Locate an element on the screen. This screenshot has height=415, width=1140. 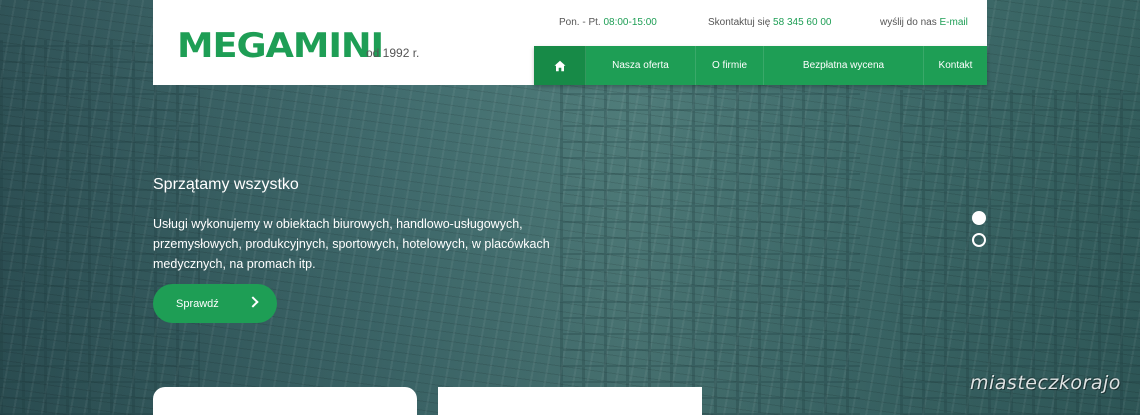
home-icon is located at coordinates (559, 65).